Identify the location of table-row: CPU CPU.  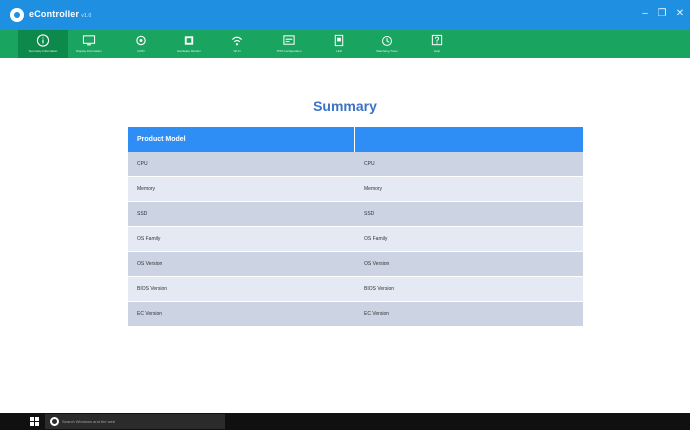
(355, 164).